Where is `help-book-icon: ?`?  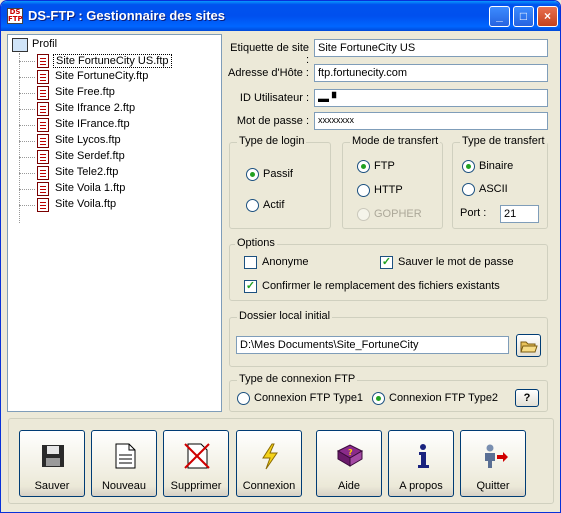 help-book-icon: ? is located at coordinates (350, 455).